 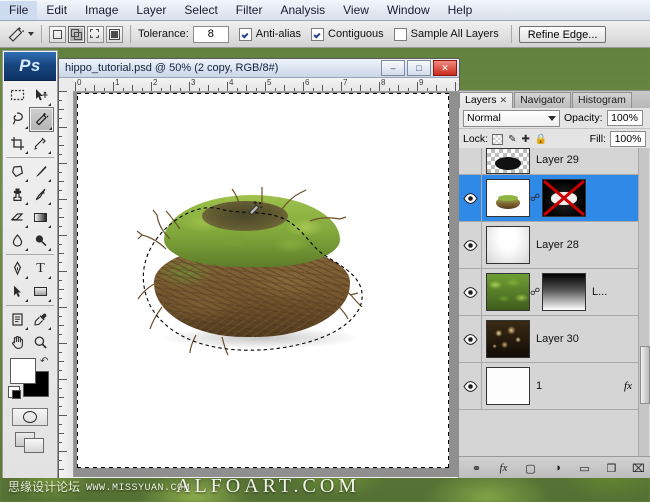 I want to click on vertical-ruler, so click(x=66, y=284).